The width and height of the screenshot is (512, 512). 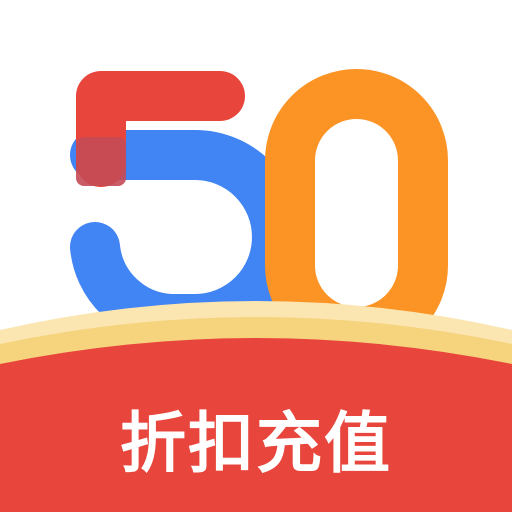 What do you see at coordinates (256, 443) in the screenshot?
I see `banner-label: 折扣充值` at bounding box center [256, 443].